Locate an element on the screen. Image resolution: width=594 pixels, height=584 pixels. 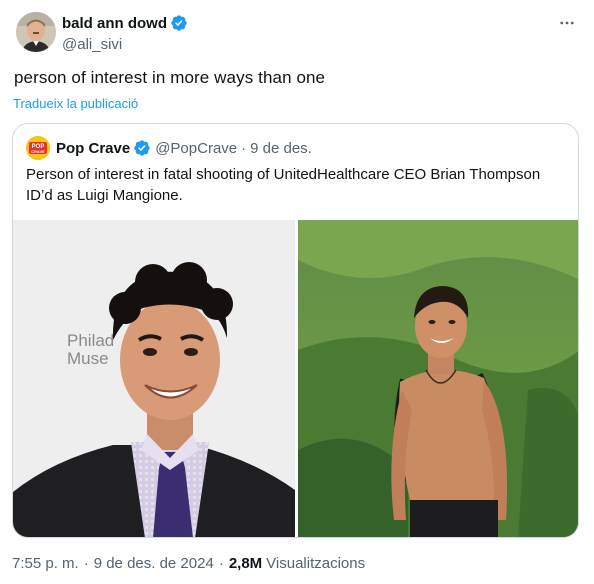
translate-link: Tradueix la publicació is located at coordinates (75, 103).